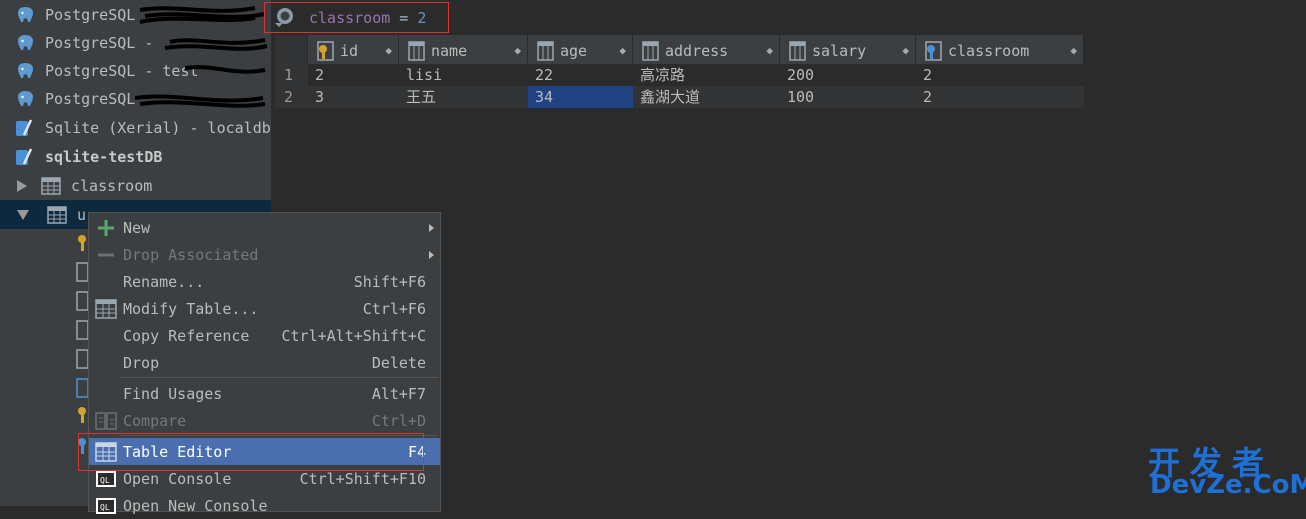  I want to click on expand-arrow-icon, so click(22, 185).